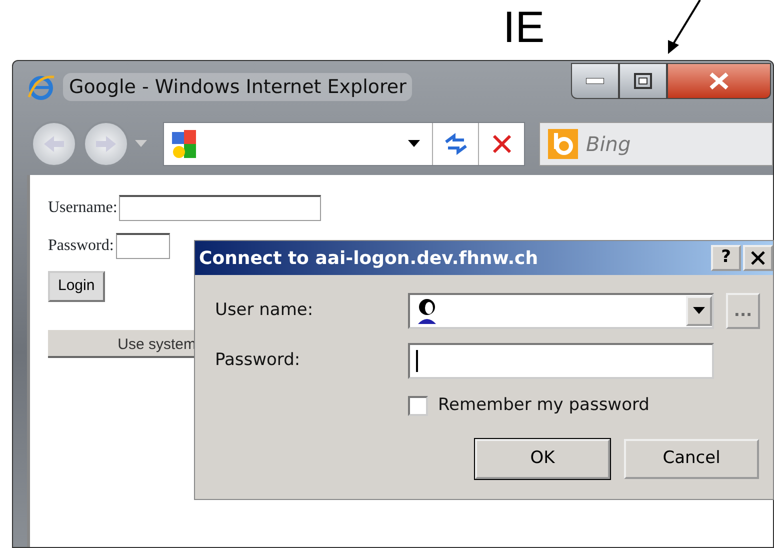  Describe the element at coordinates (561, 361) in the screenshot. I see `password-field` at that location.